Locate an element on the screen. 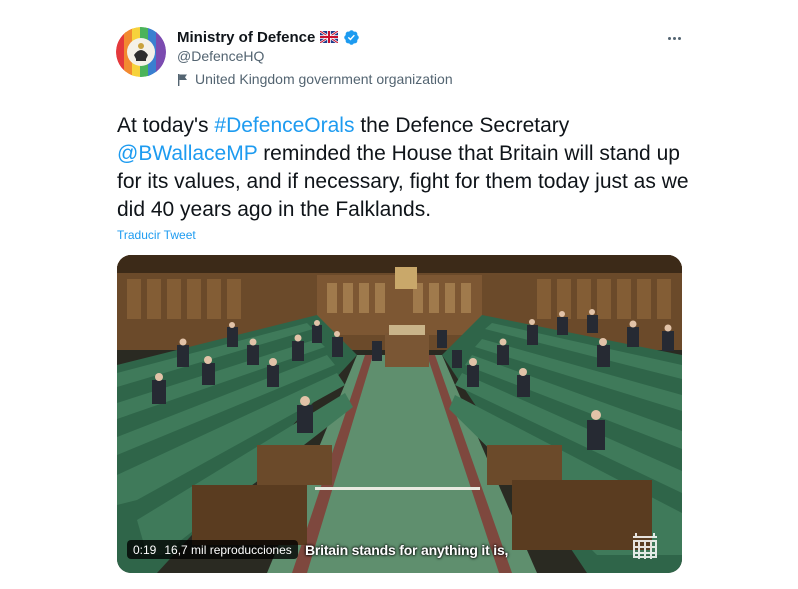  gov-label-text: United Kingdom government organization is located at coordinates (324, 79).